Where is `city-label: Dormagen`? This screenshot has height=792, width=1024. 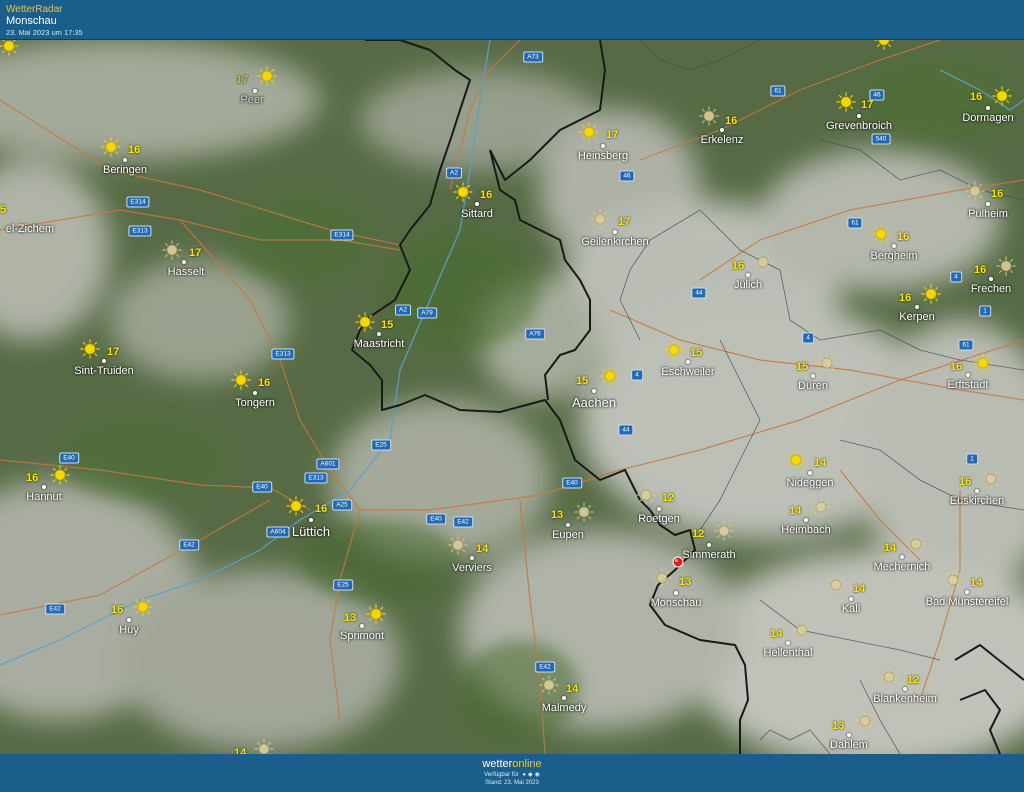
city-label: Dormagen is located at coordinates (987, 118).